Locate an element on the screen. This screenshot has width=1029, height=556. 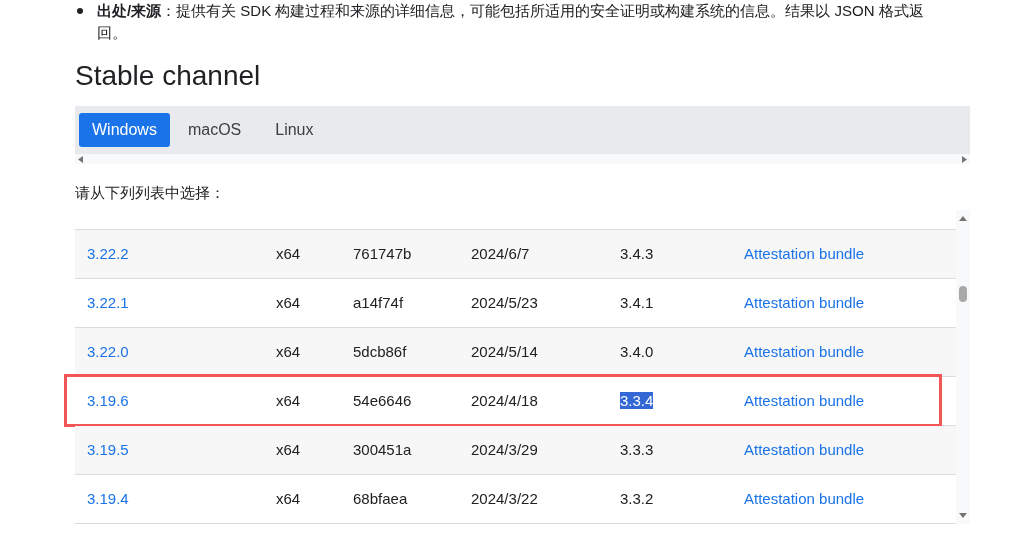
hash-cell-text: 68bfaea is located at coordinates (381, 498).